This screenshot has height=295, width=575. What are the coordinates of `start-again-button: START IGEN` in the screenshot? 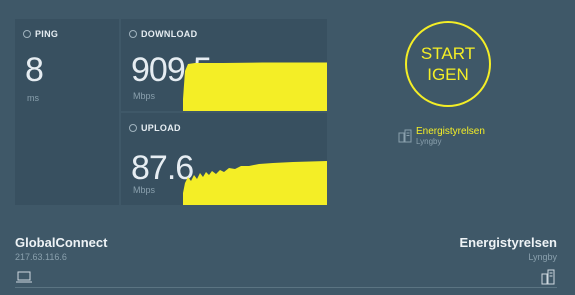 It's located at (448, 64).